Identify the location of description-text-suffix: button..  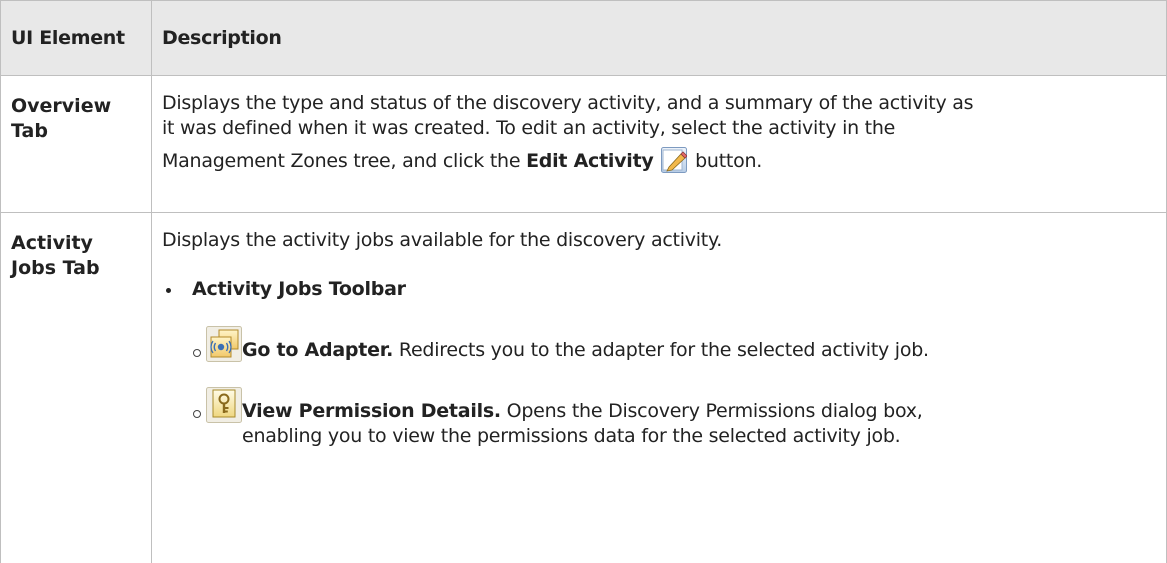
(726, 161).